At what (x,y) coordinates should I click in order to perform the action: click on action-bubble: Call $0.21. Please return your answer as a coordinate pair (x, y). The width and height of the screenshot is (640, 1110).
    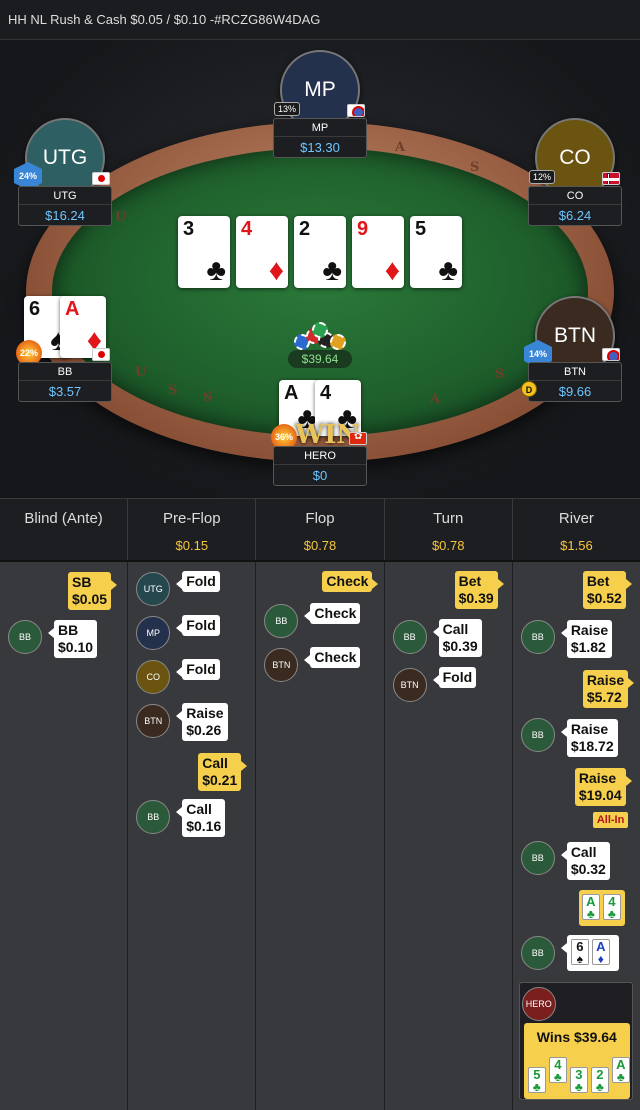
    Looking at the image, I should click on (223, 772).